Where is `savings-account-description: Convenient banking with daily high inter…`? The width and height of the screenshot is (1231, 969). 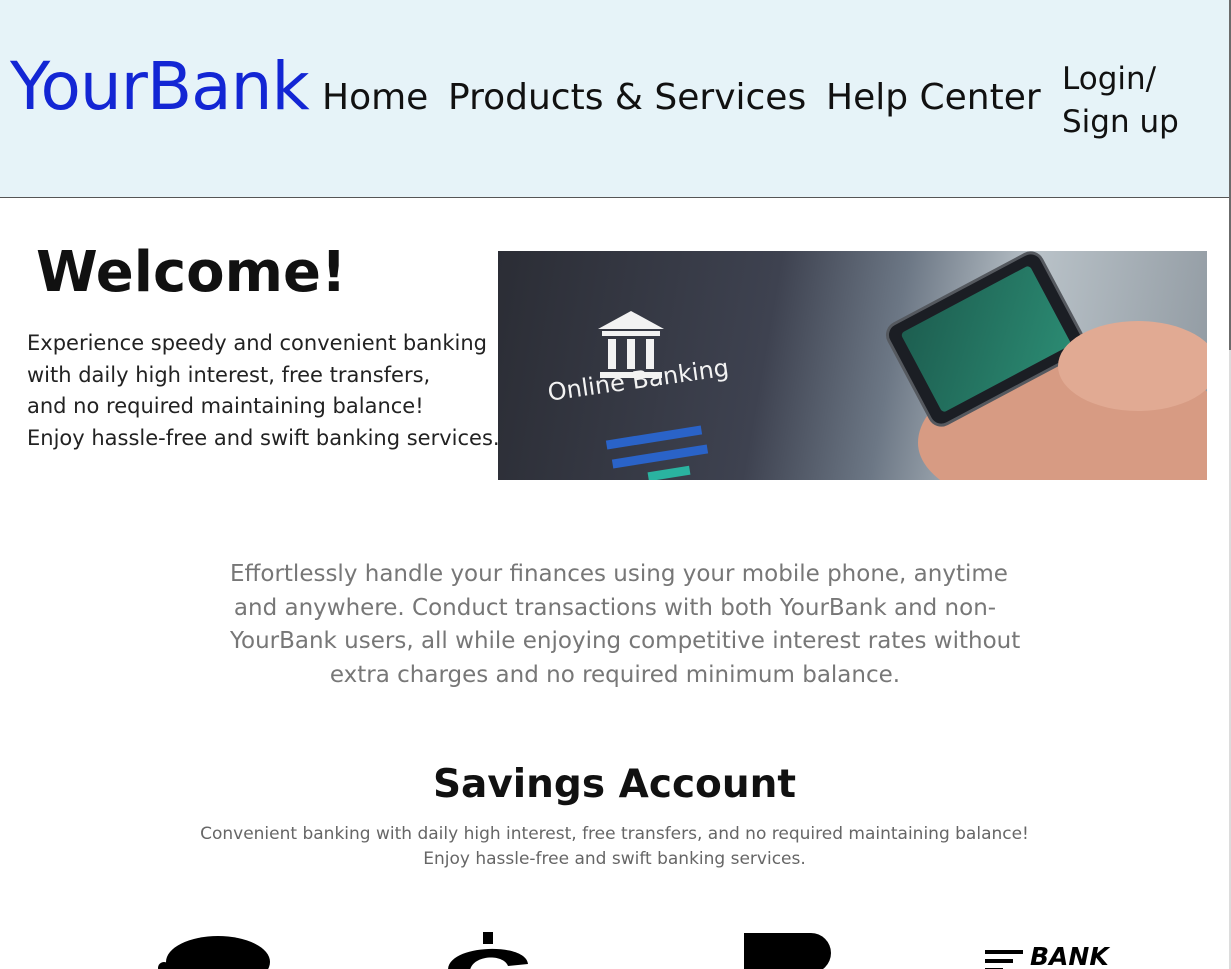 savings-account-description: Convenient banking with daily high inter… is located at coordinates (614, 847).